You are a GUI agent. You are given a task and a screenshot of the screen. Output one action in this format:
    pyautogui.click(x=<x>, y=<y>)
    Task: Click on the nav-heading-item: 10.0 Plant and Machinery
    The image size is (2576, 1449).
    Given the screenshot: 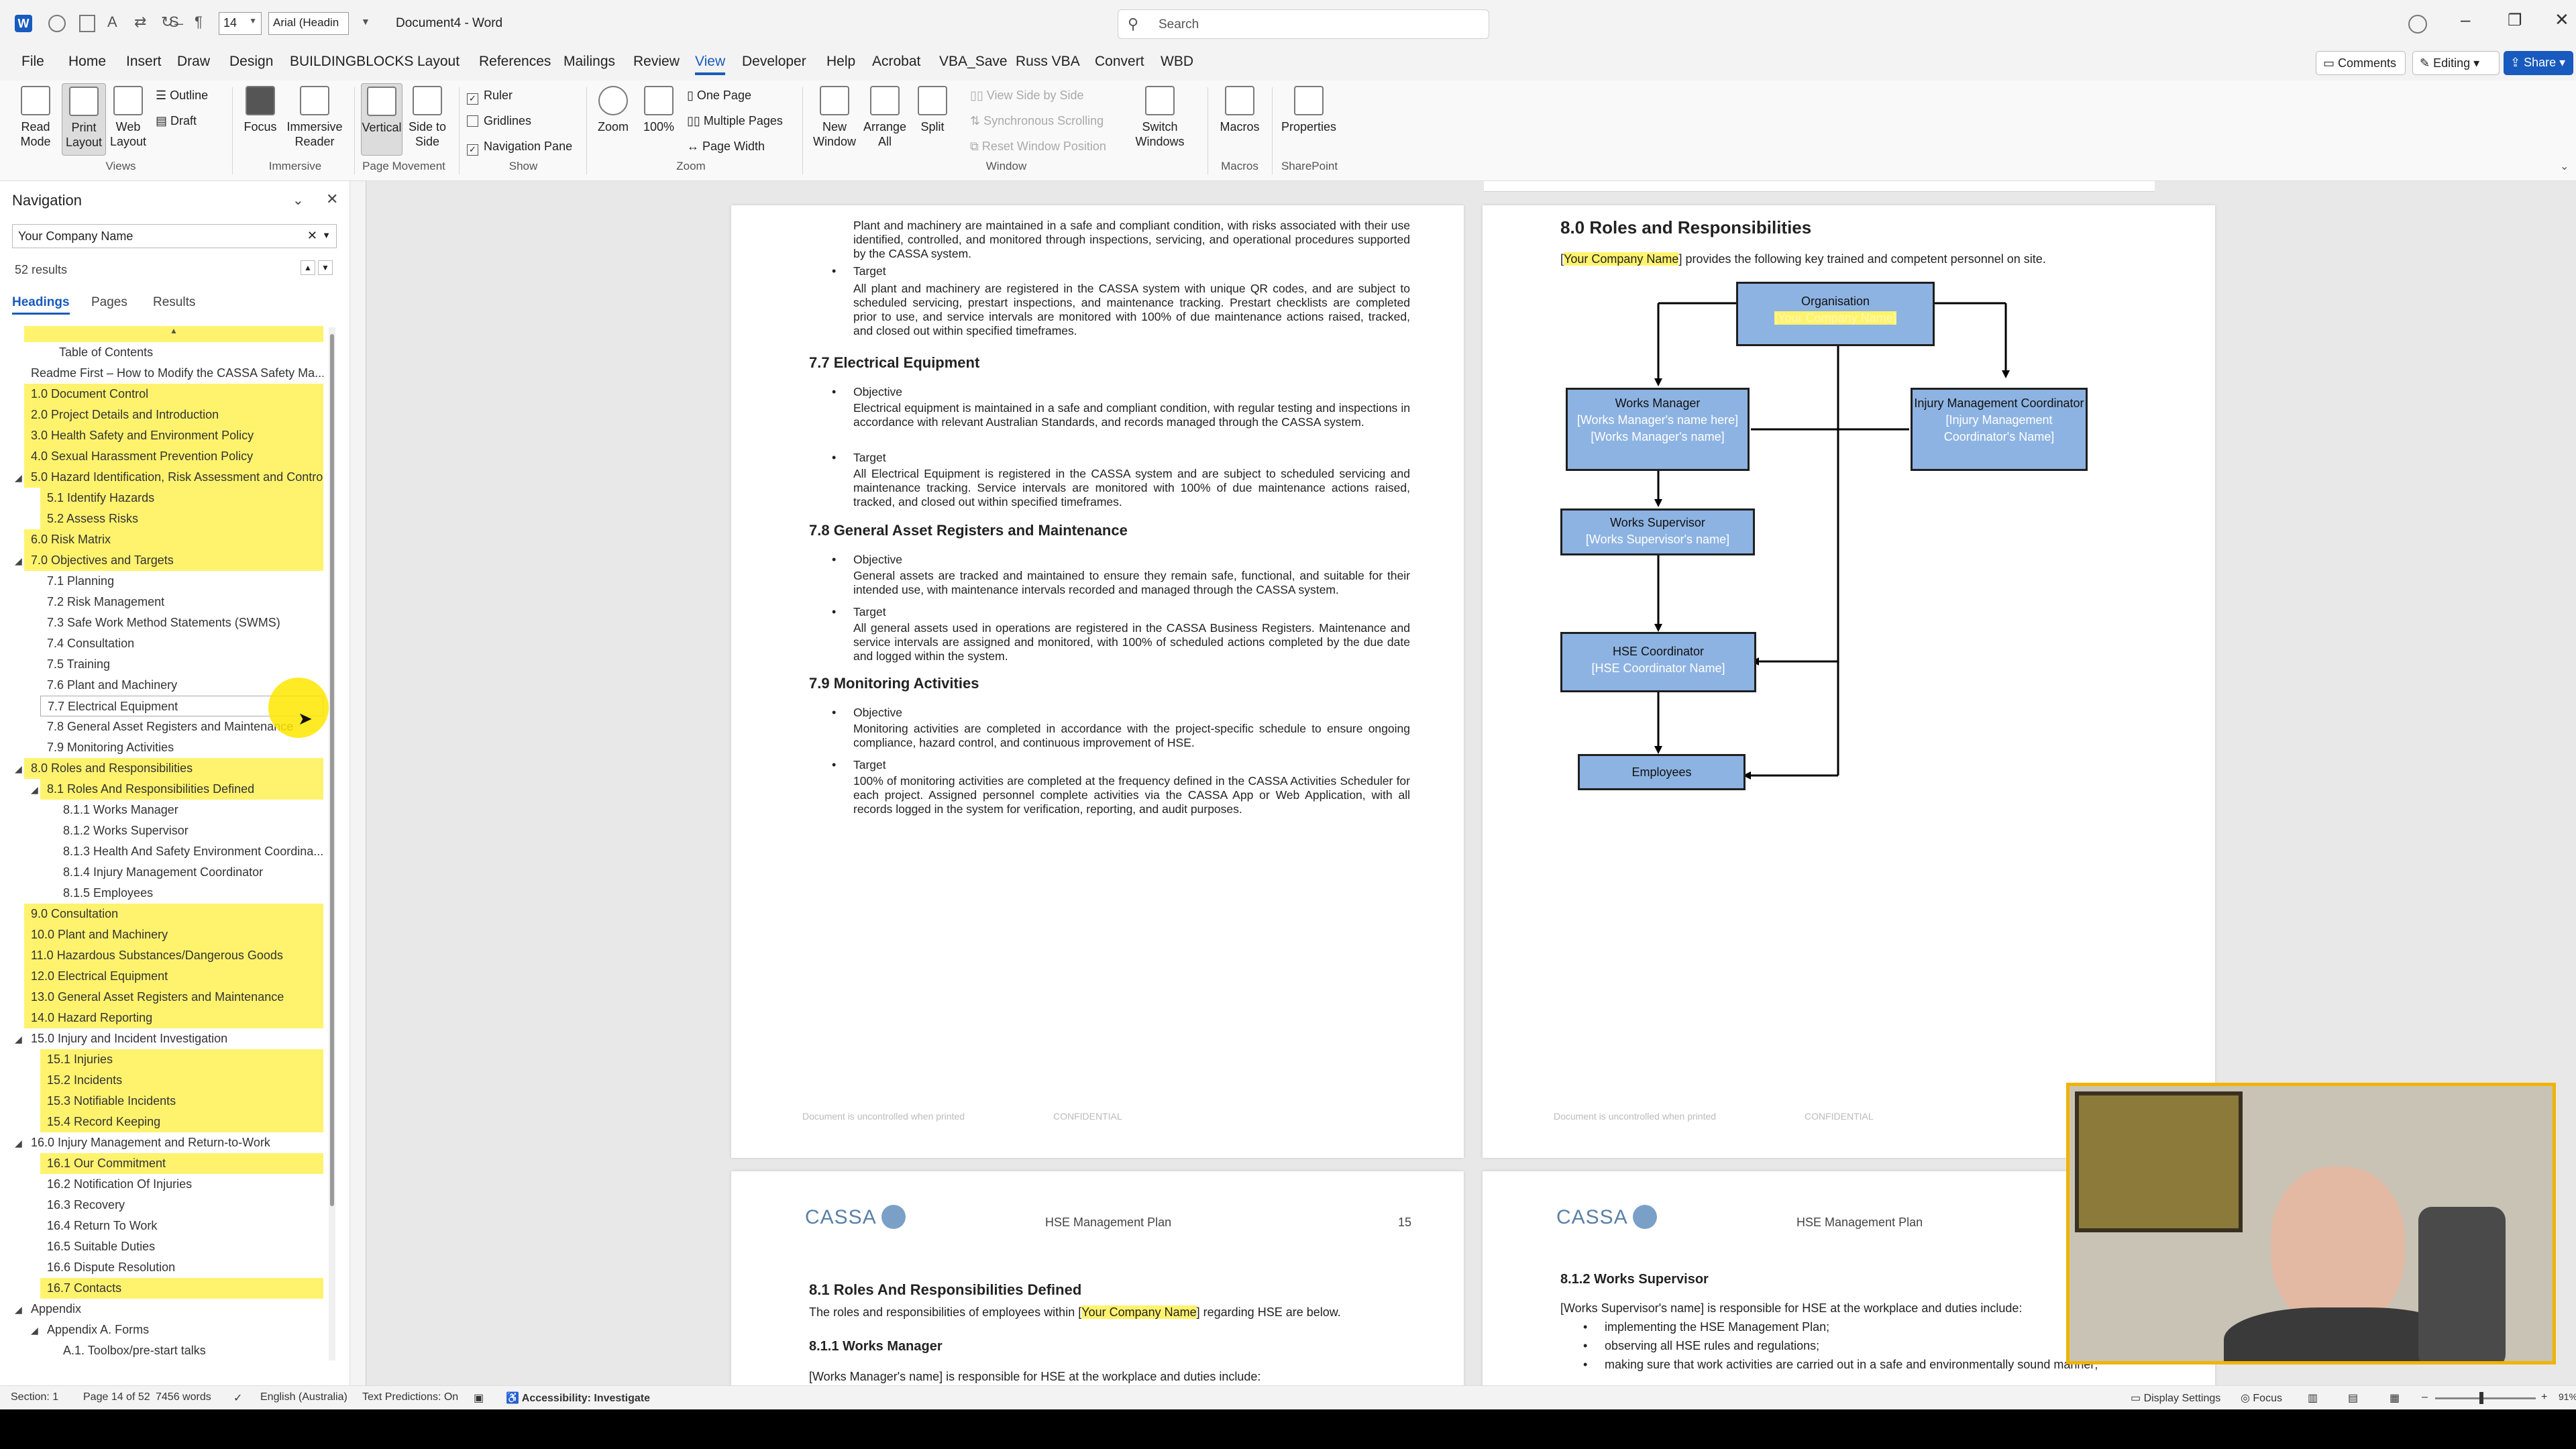 What is the action you would take?
    pyautogui.click(x=173, y=934)
    